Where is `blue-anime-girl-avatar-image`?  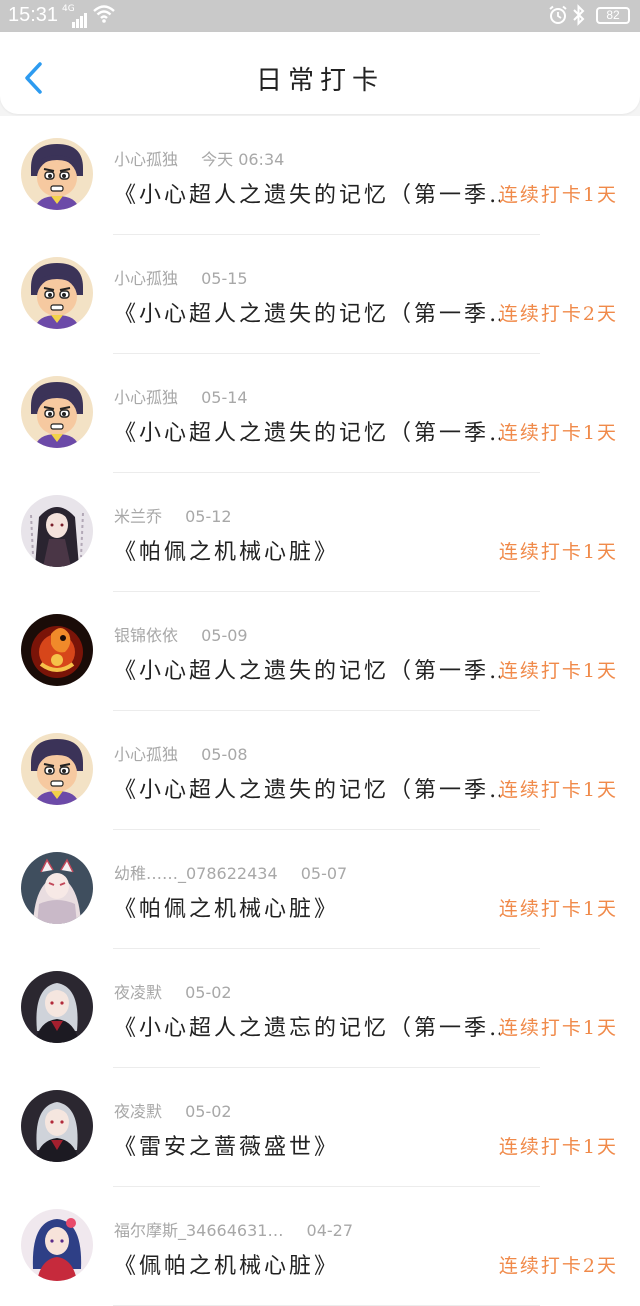
blue-anime-girl-avatar-image is located at coordinates (57, 1245).